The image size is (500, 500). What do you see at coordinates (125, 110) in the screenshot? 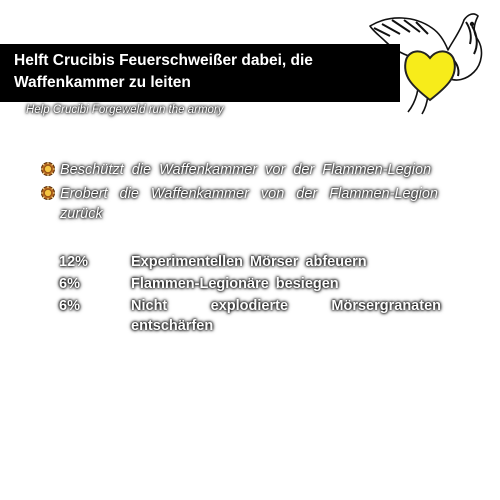
I see `quest-subtitle: Help Crucibi Forgeweld run the armory` at bounding box center [125, 110].